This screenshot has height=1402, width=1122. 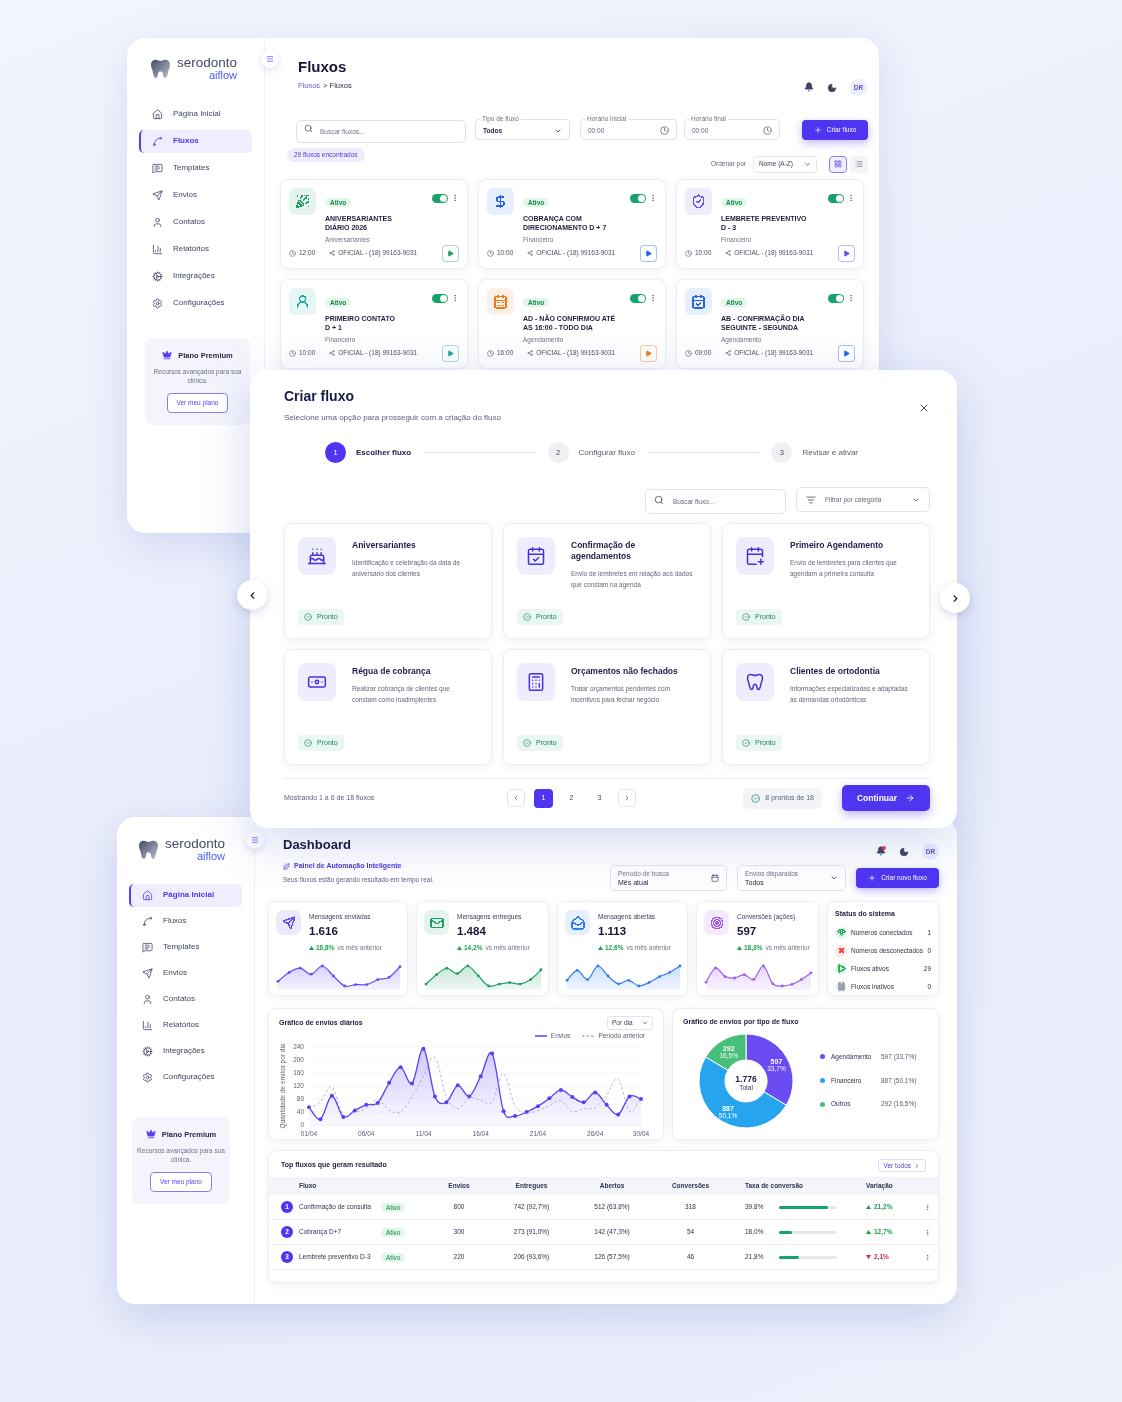 I want to click on speech-bubble-icon, so click(x=147, y=947).